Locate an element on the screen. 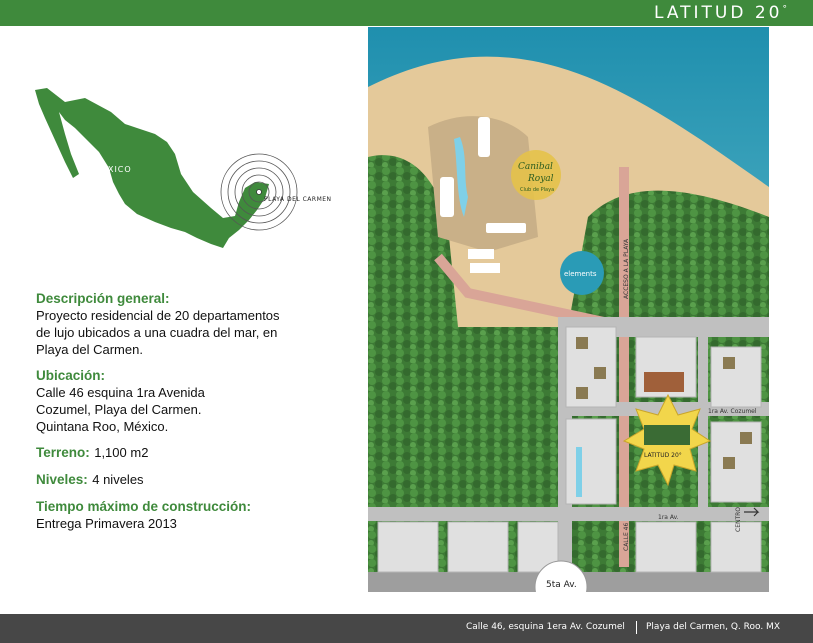 This screenshot has height=643, width=813. brand-logo: LATITUD 20° is located at coordinates (720, 13).